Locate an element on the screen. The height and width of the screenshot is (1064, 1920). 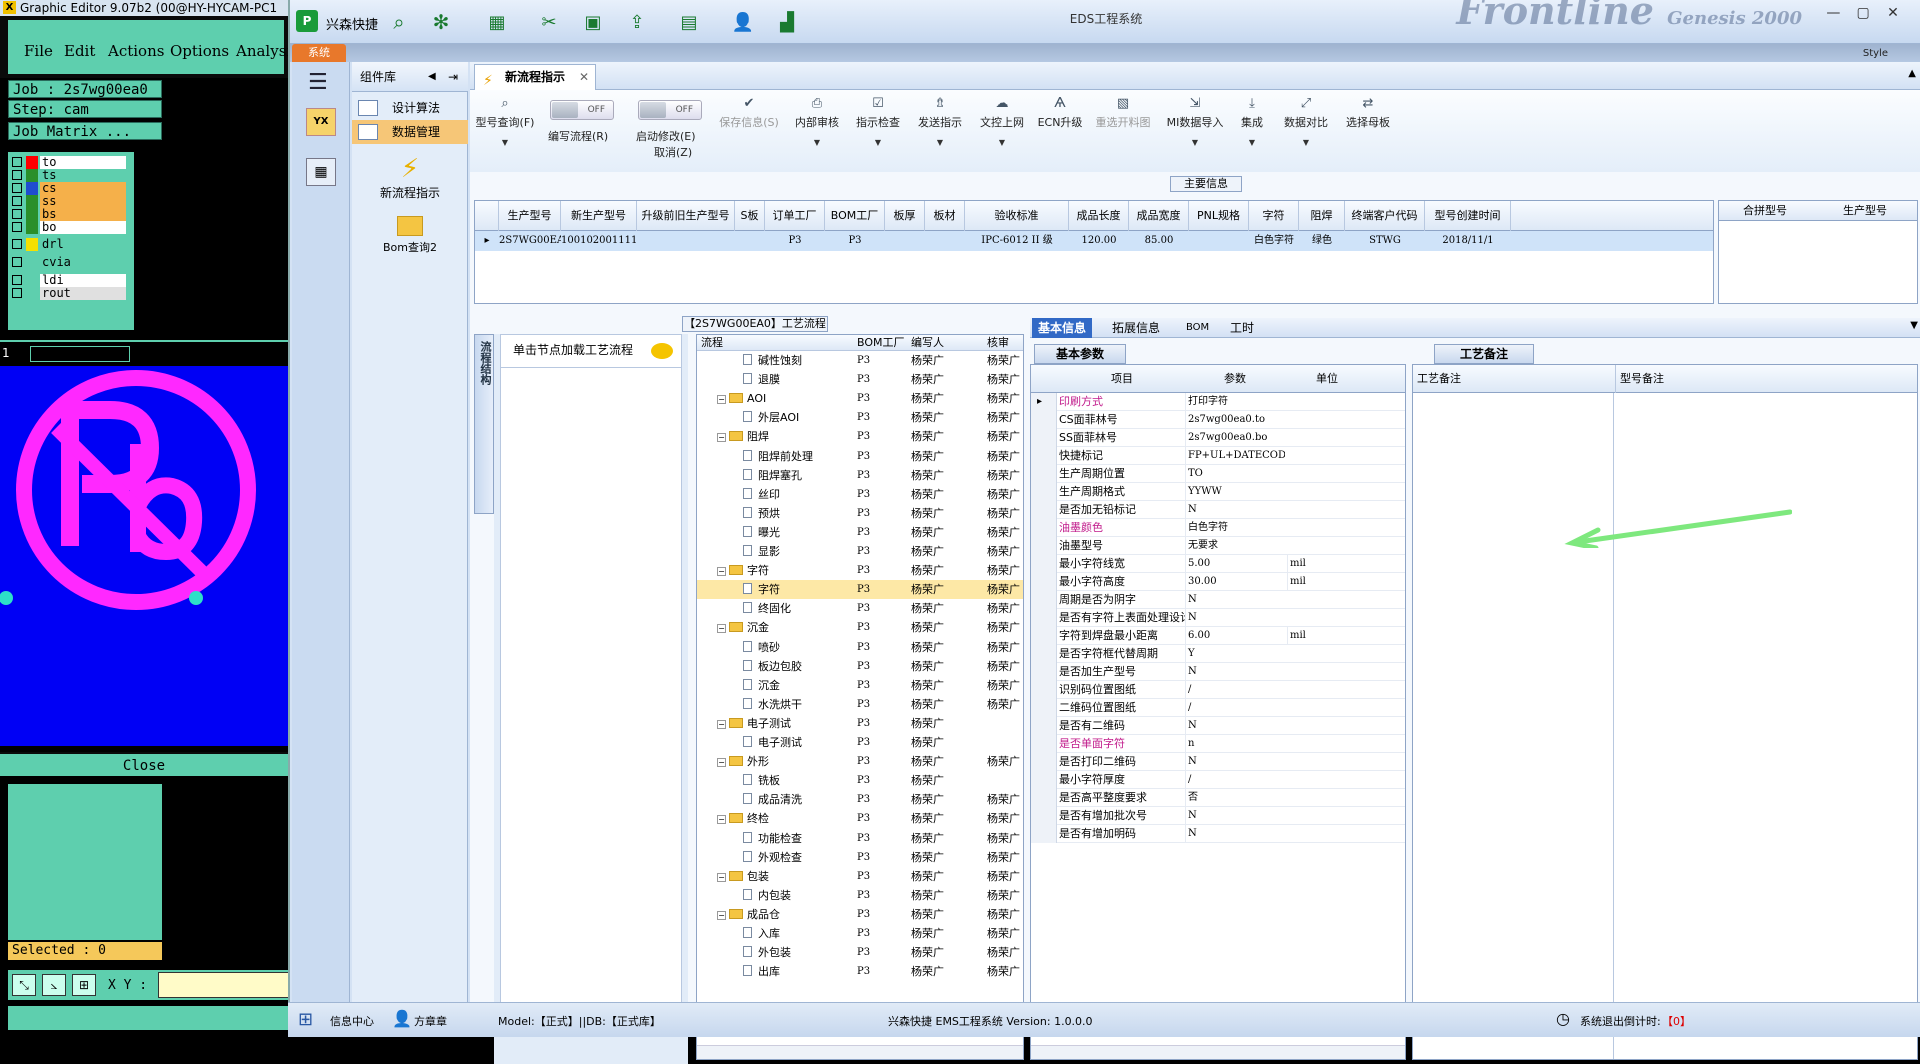
tab-new-flow: ⚡ 新流程指示 ✕ is located at coordinates (535, 77).